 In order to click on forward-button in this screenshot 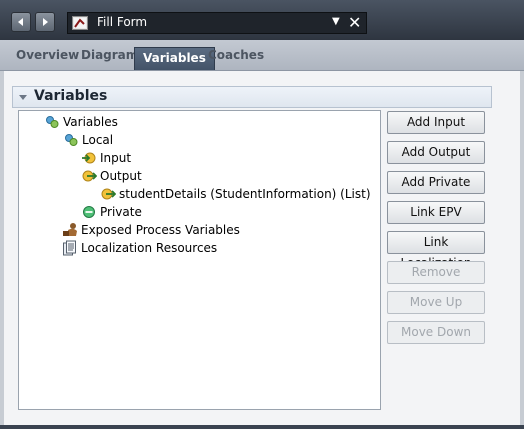, I will do `click(45, 22)`.